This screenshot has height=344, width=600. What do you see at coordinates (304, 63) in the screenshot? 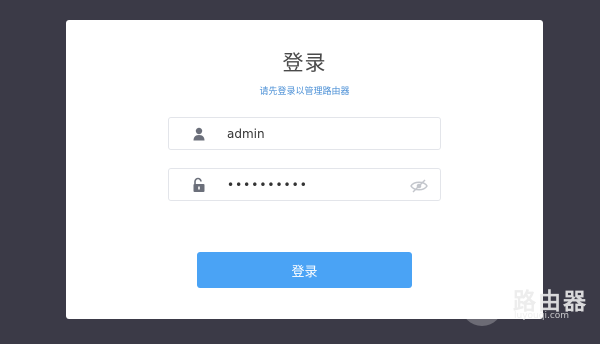
I see `page-title: 登录` at bounding box center [304, 63].